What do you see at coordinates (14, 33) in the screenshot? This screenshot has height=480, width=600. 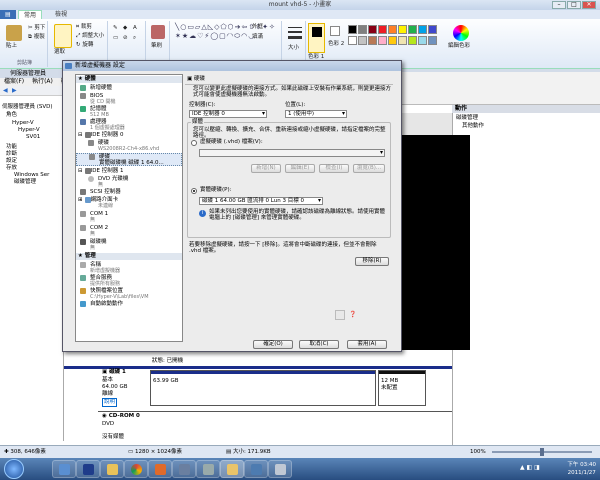 I see `paste-icon` at bounding box center [14, 33].